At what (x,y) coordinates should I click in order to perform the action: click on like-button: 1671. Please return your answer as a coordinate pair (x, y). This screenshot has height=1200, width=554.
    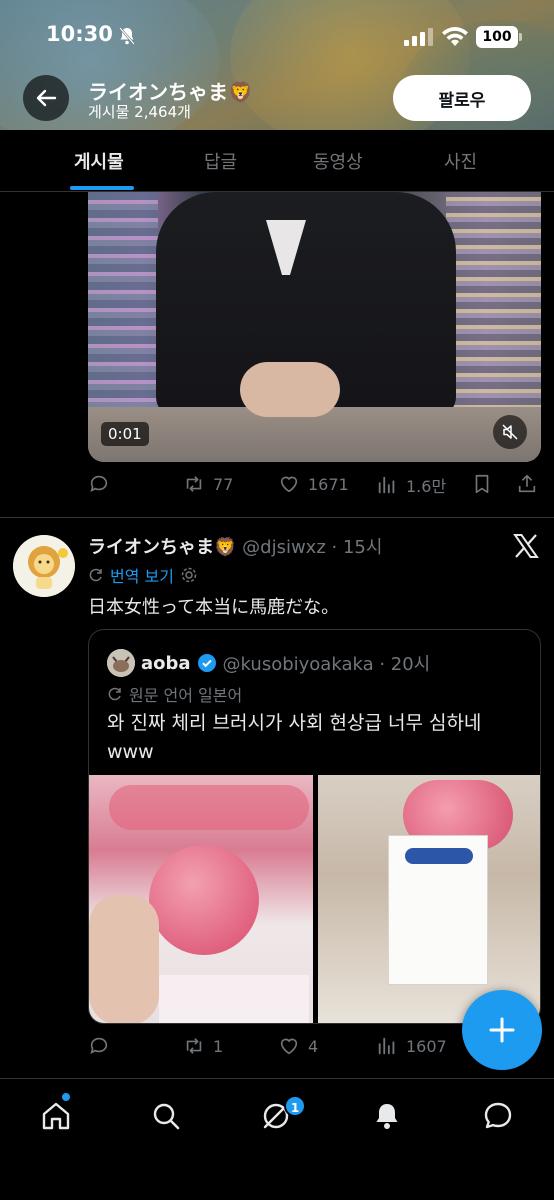
    Looking at the image, I should click on (313, 484).